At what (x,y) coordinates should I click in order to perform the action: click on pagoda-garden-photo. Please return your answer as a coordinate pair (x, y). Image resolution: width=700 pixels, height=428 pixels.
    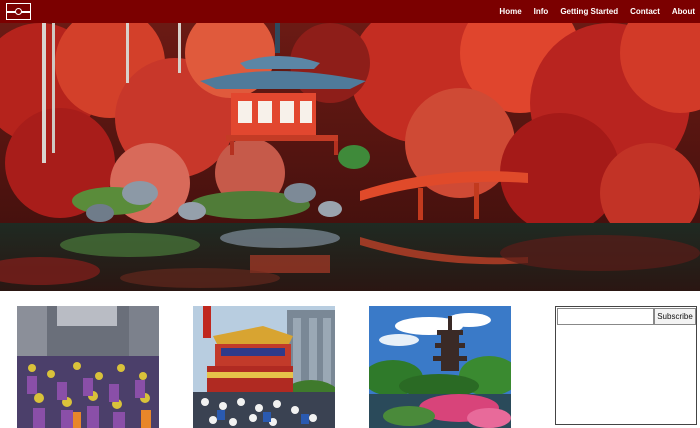
    Looking at the image, I should click on (440, 367).